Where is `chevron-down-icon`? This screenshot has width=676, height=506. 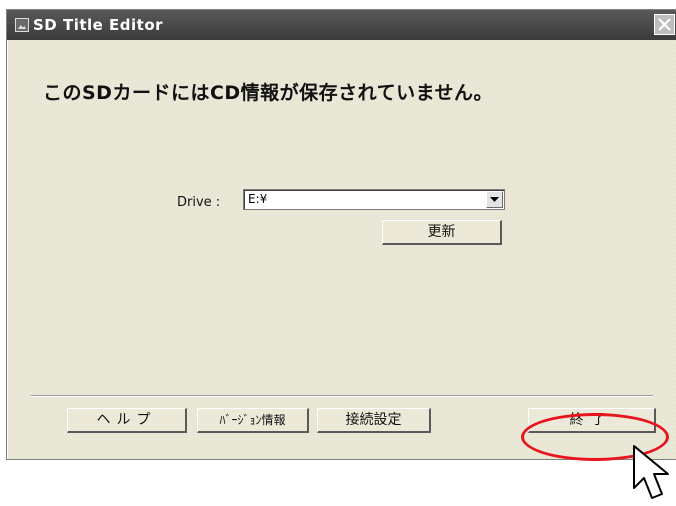 chevron-down-icon is located at coordinates (494, 199).